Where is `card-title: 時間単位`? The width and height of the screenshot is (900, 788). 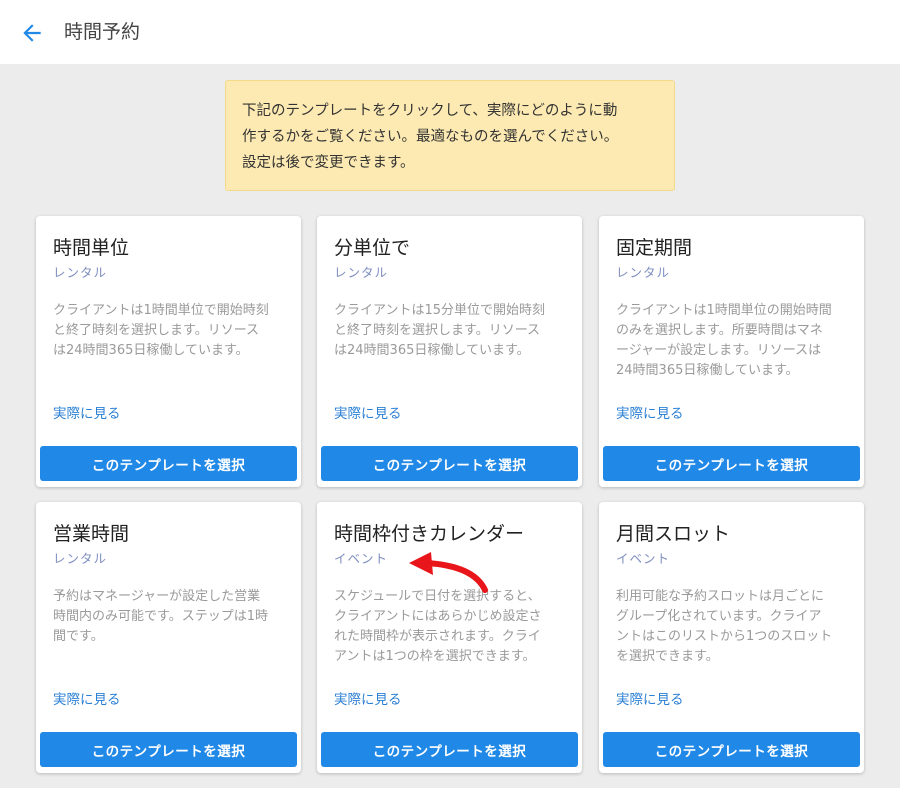
card-title: 時間単位 is located at coordinates (91, 248).